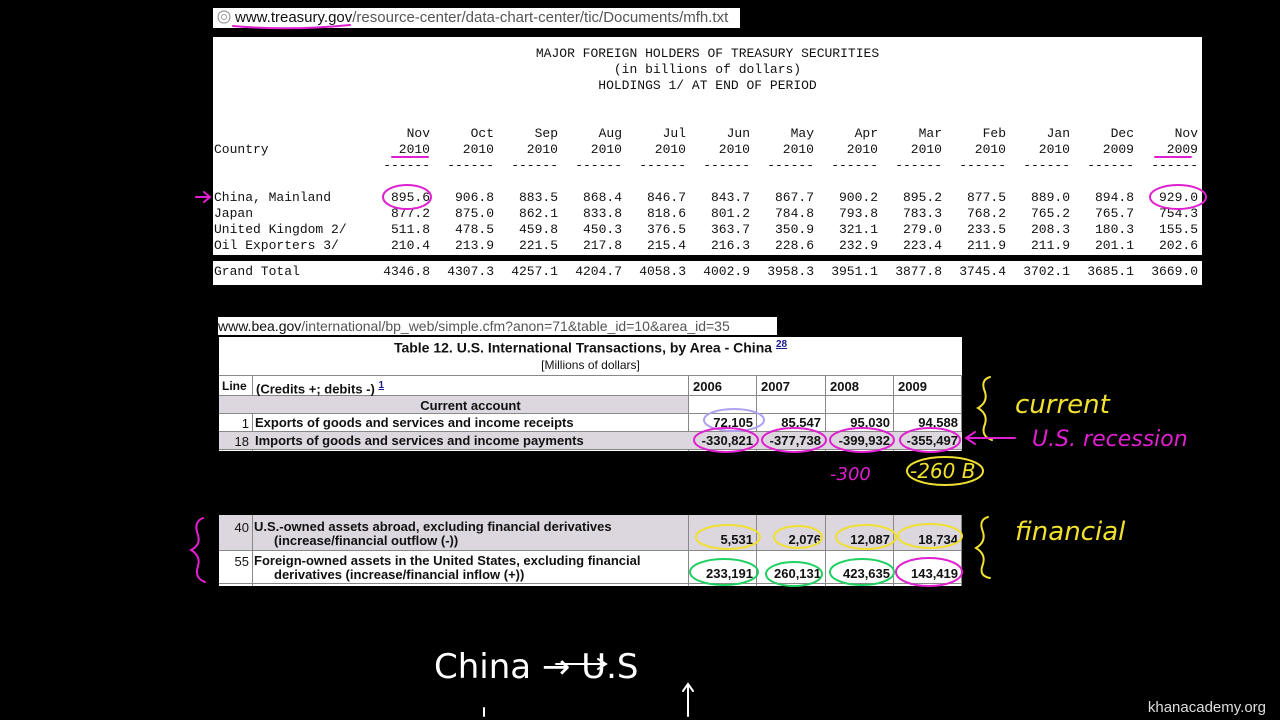  I want to click on underline-mark, so click(291, 27).